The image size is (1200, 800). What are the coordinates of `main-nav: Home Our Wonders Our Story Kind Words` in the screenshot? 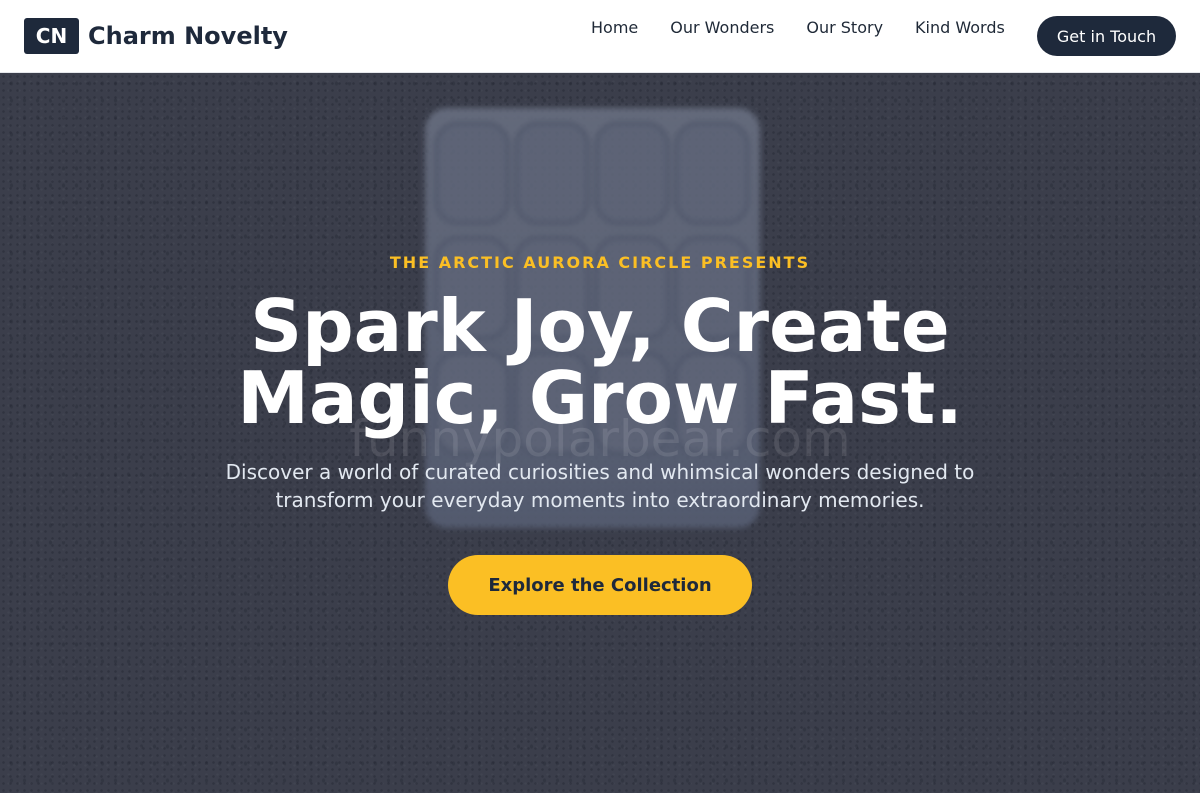 It's located at (814, 28).